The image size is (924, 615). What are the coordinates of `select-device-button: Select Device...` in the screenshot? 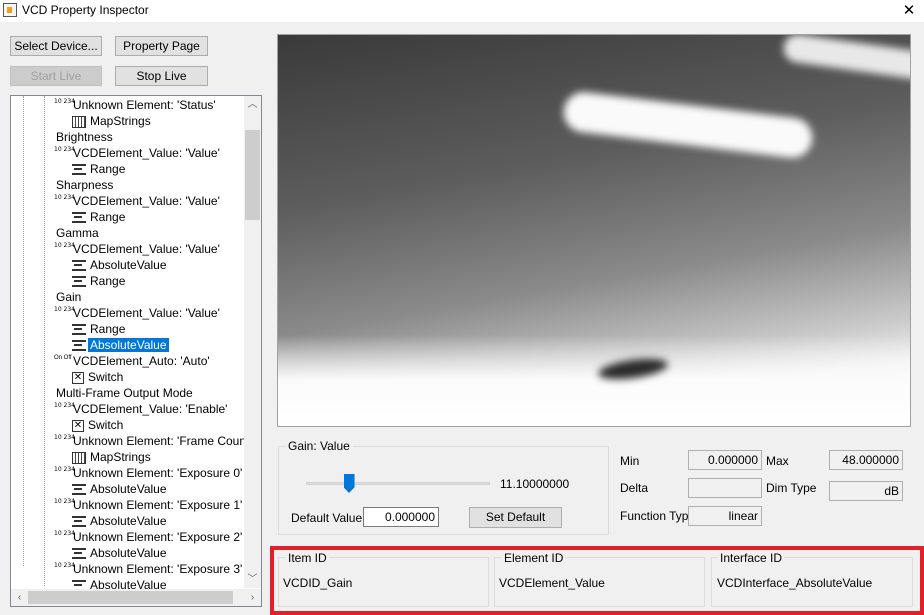 It's located at (56, 46).